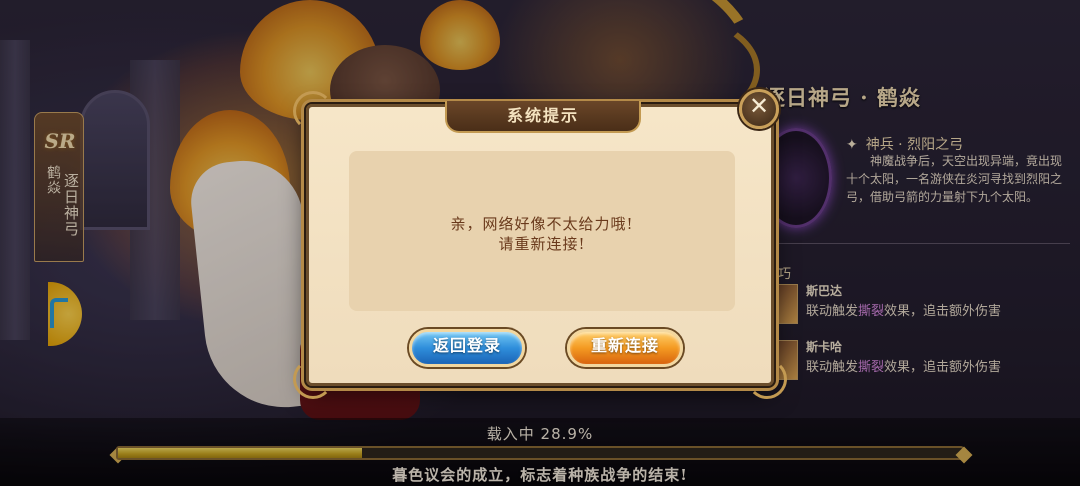 The height and width of the screenshot is (486, 1080). I want to click on close-icon: ✕, so click(759, 109).